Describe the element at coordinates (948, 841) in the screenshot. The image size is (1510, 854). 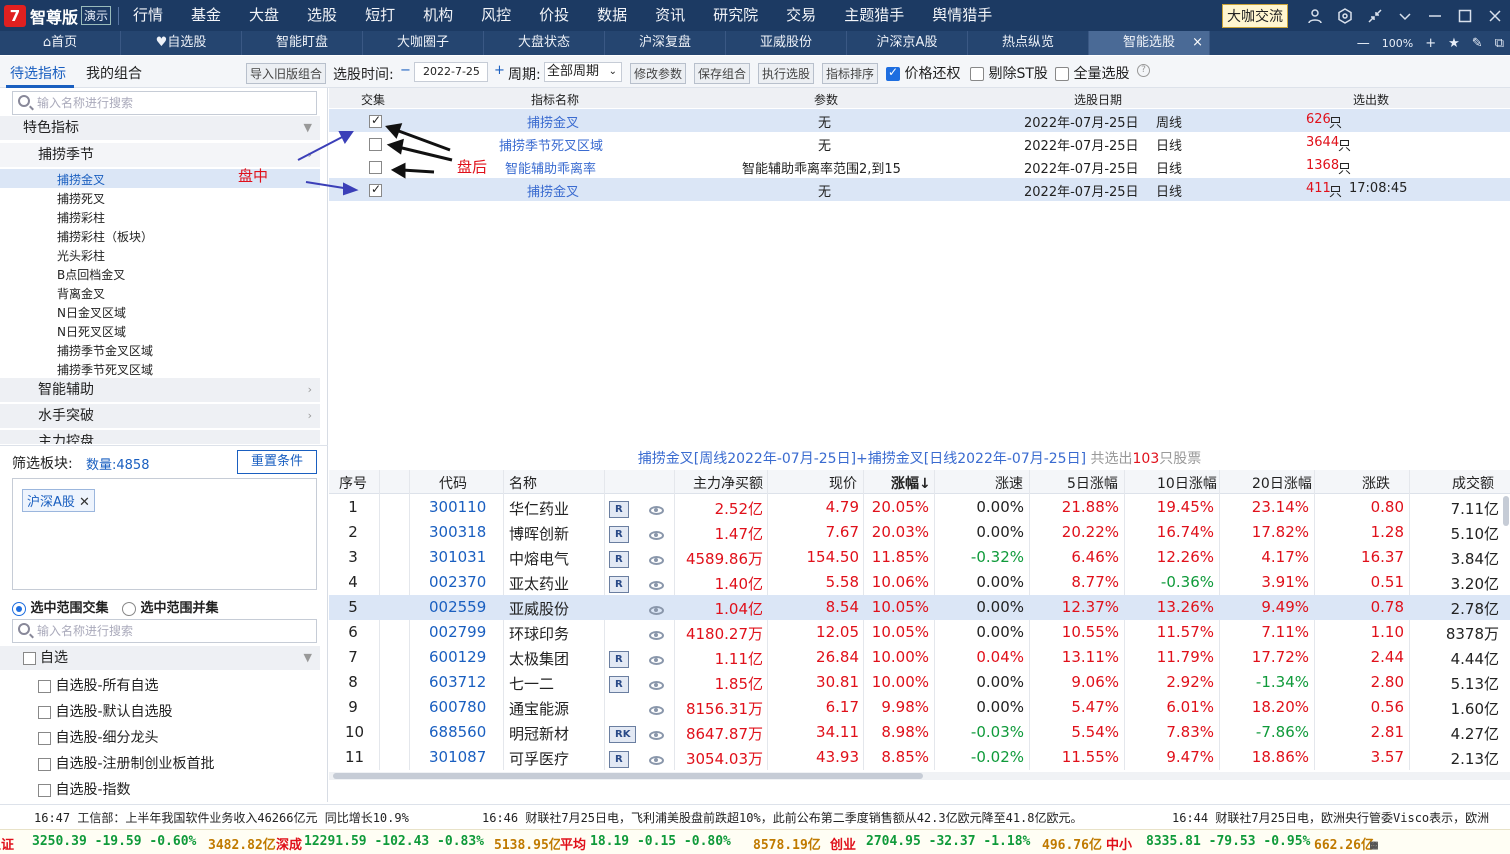
I see `index-value: 2704.95 -32.37 -1.18%` at that location.